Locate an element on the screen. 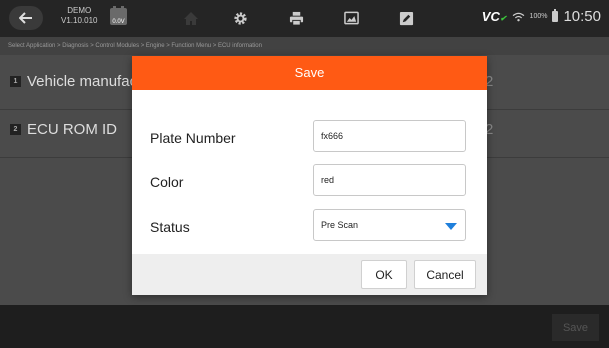 The width and height of the screenshot is (609, 348). back-button is located at coordinates (26, 18).